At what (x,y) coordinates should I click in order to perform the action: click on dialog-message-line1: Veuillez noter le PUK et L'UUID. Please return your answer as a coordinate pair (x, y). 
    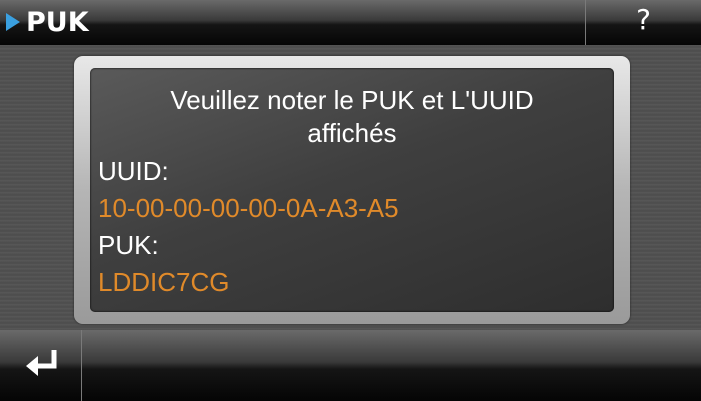
    Looking at the image, I should click on (352, 100).